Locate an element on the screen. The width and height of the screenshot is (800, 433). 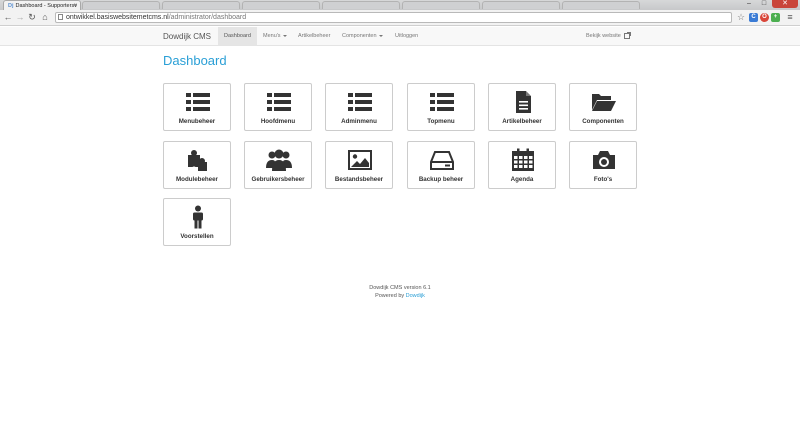
nav-label: Uitloggen is located at coordinates (407, 36).